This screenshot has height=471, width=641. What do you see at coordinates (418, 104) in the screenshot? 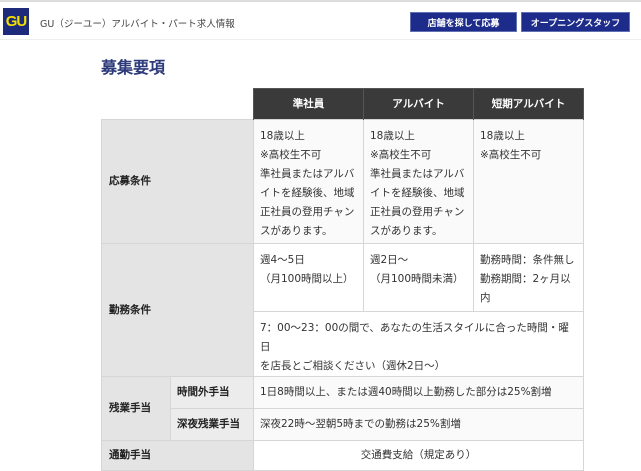
I see `column-header: アルバイト` at bounding box center [418, 104].